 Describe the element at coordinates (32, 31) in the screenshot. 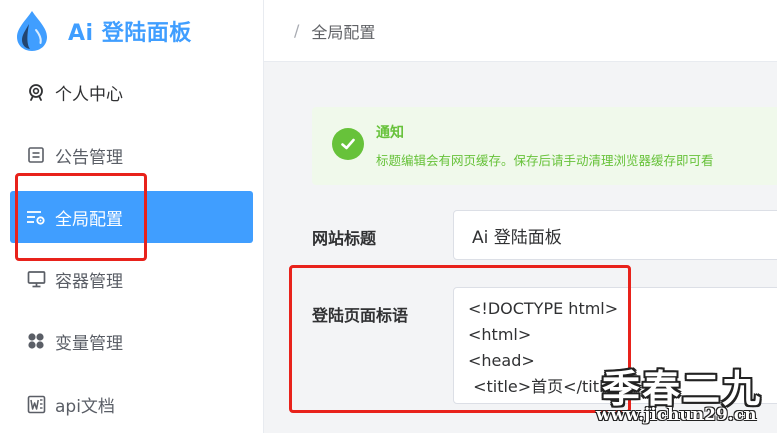

I see `water-drop-icon` at that location.